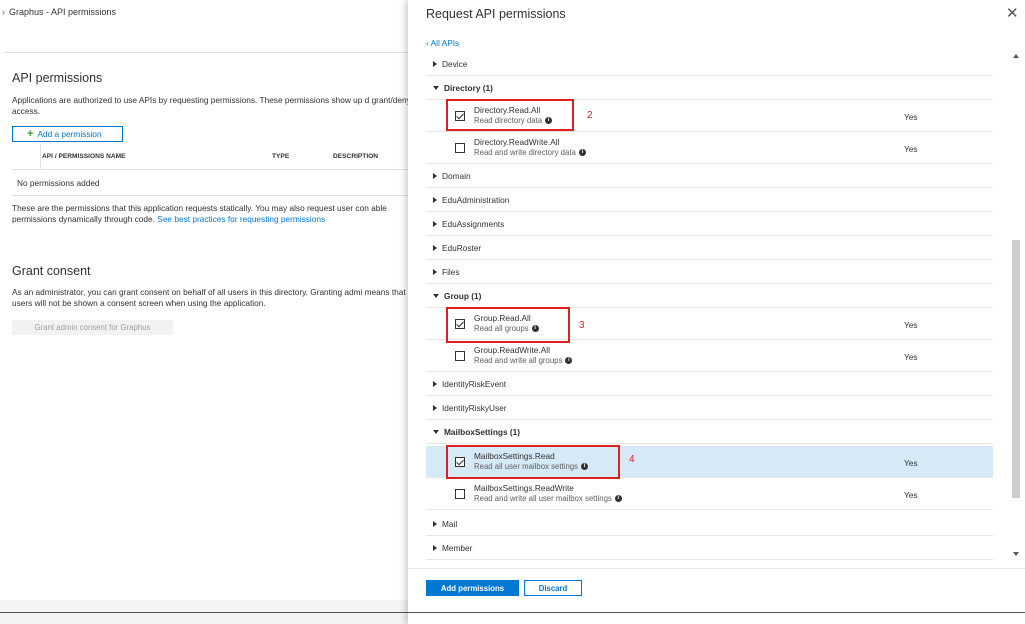 Image resolution: width=1025 pixels, height=624 pixels. I want to click on group-mailboxsettings: MailboxSettings (1), so click(709, 432).